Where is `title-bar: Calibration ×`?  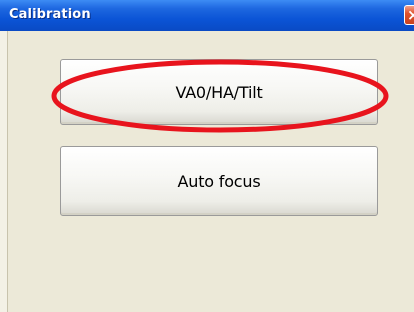 title-bar: Calibration × is located at coordinates (207, 15).